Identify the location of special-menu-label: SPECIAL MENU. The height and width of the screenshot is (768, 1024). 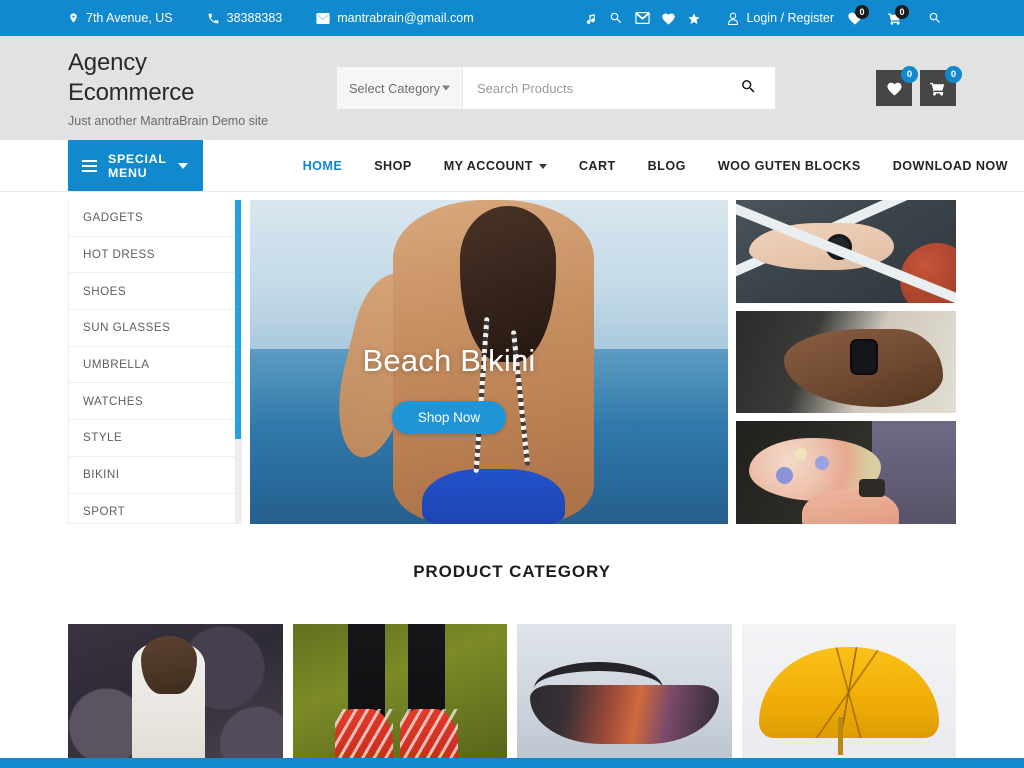
(137, 165).